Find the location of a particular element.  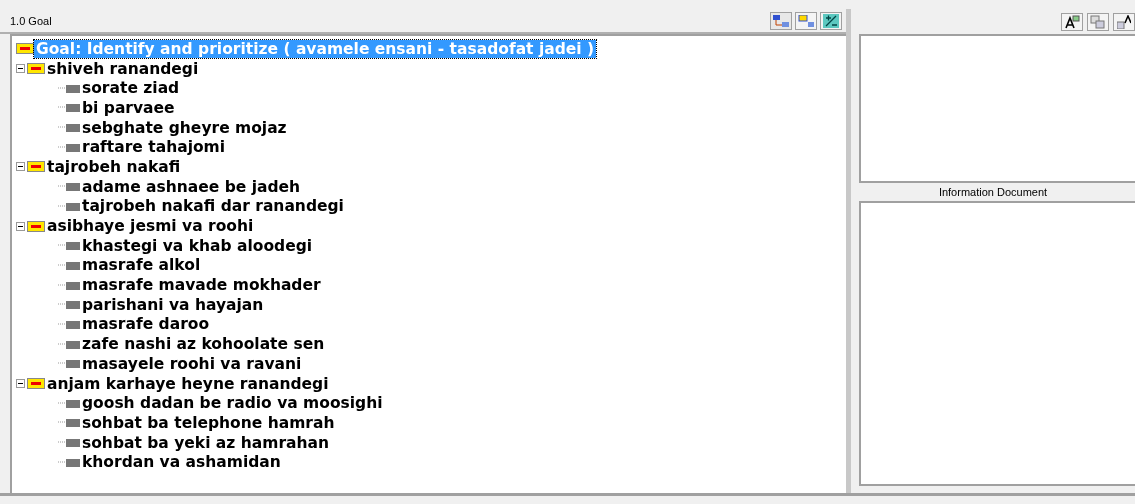

font-size-button is located at coordinates (1124, 21).